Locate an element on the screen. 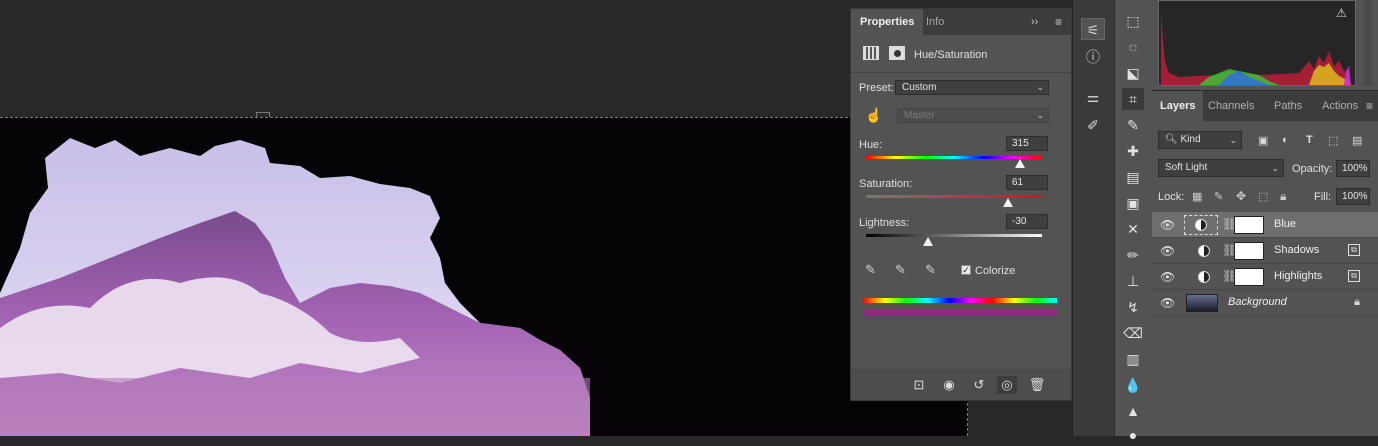 This screenshot has width=1378, height=446. stamp-tool-icon: ⊥ is located at coordinates (1133, 281).